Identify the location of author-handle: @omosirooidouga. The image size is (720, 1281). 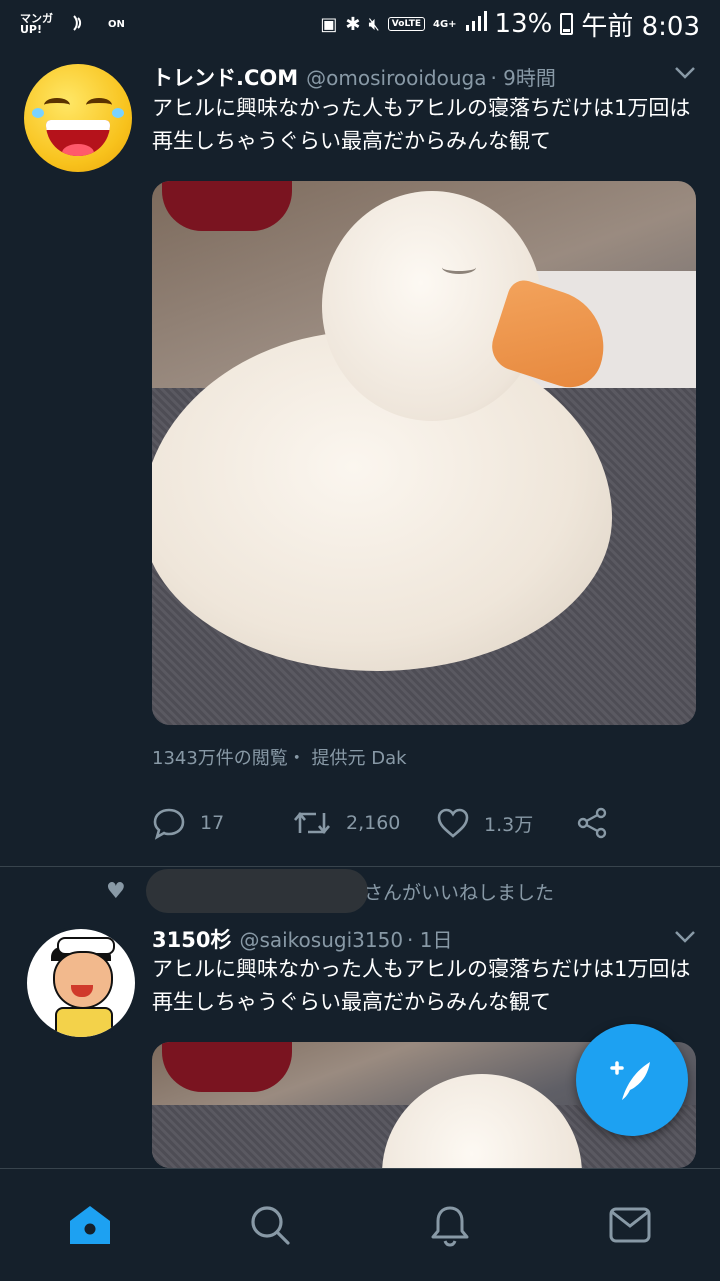
(396, 78).